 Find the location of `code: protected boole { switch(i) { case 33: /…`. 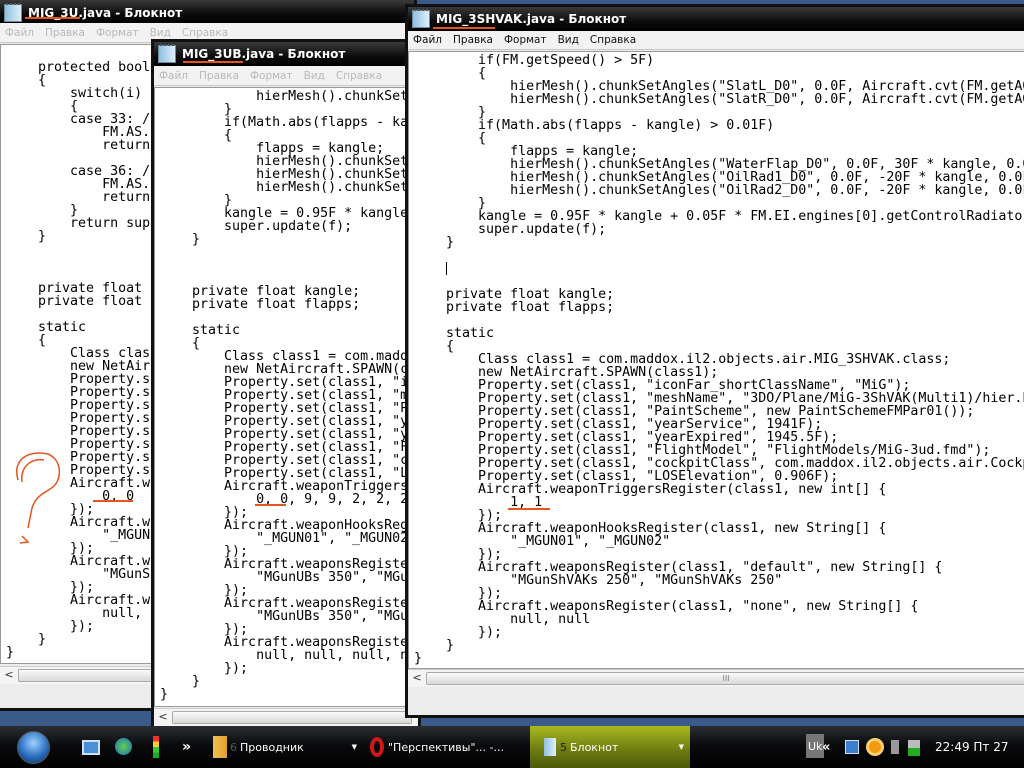

code: protected boole { switch(i) { case 33: /… is located at coordinates (82, 360).